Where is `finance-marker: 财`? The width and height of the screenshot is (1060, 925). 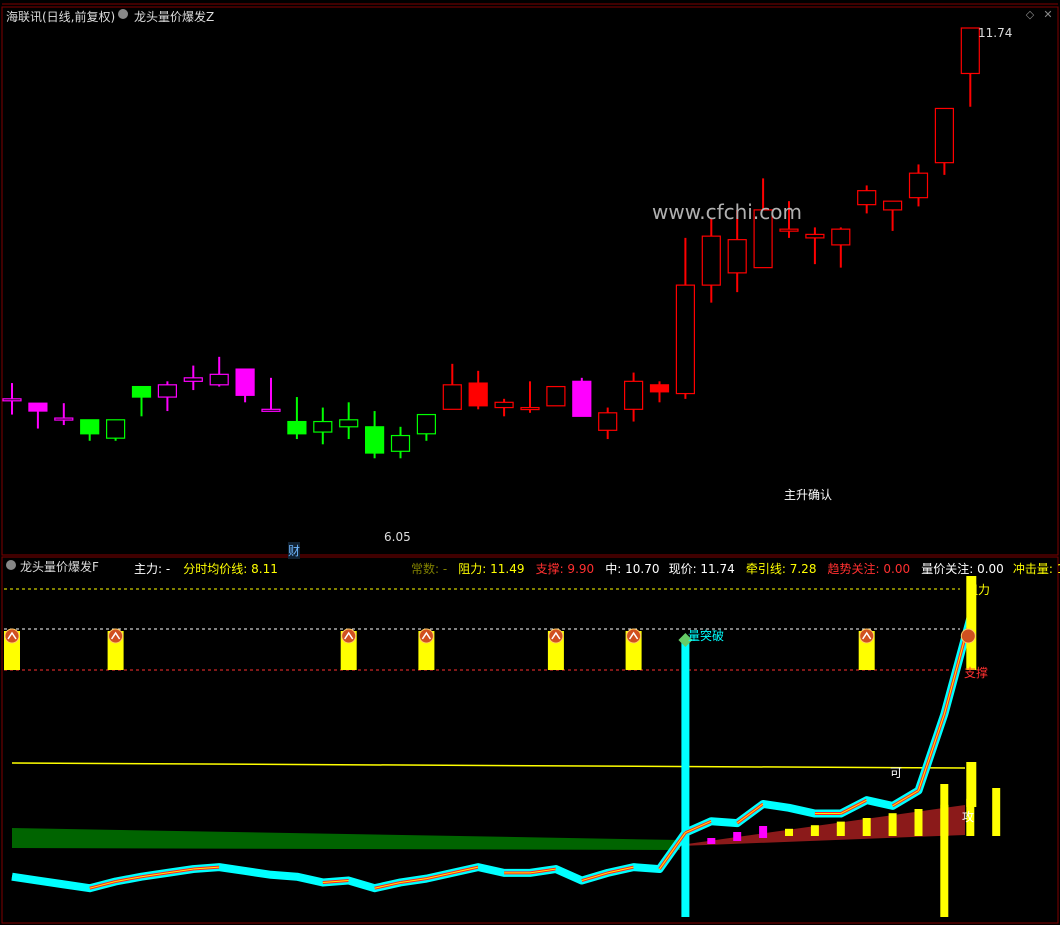 finance-marker: 财 is located at coordinates (294, 550).